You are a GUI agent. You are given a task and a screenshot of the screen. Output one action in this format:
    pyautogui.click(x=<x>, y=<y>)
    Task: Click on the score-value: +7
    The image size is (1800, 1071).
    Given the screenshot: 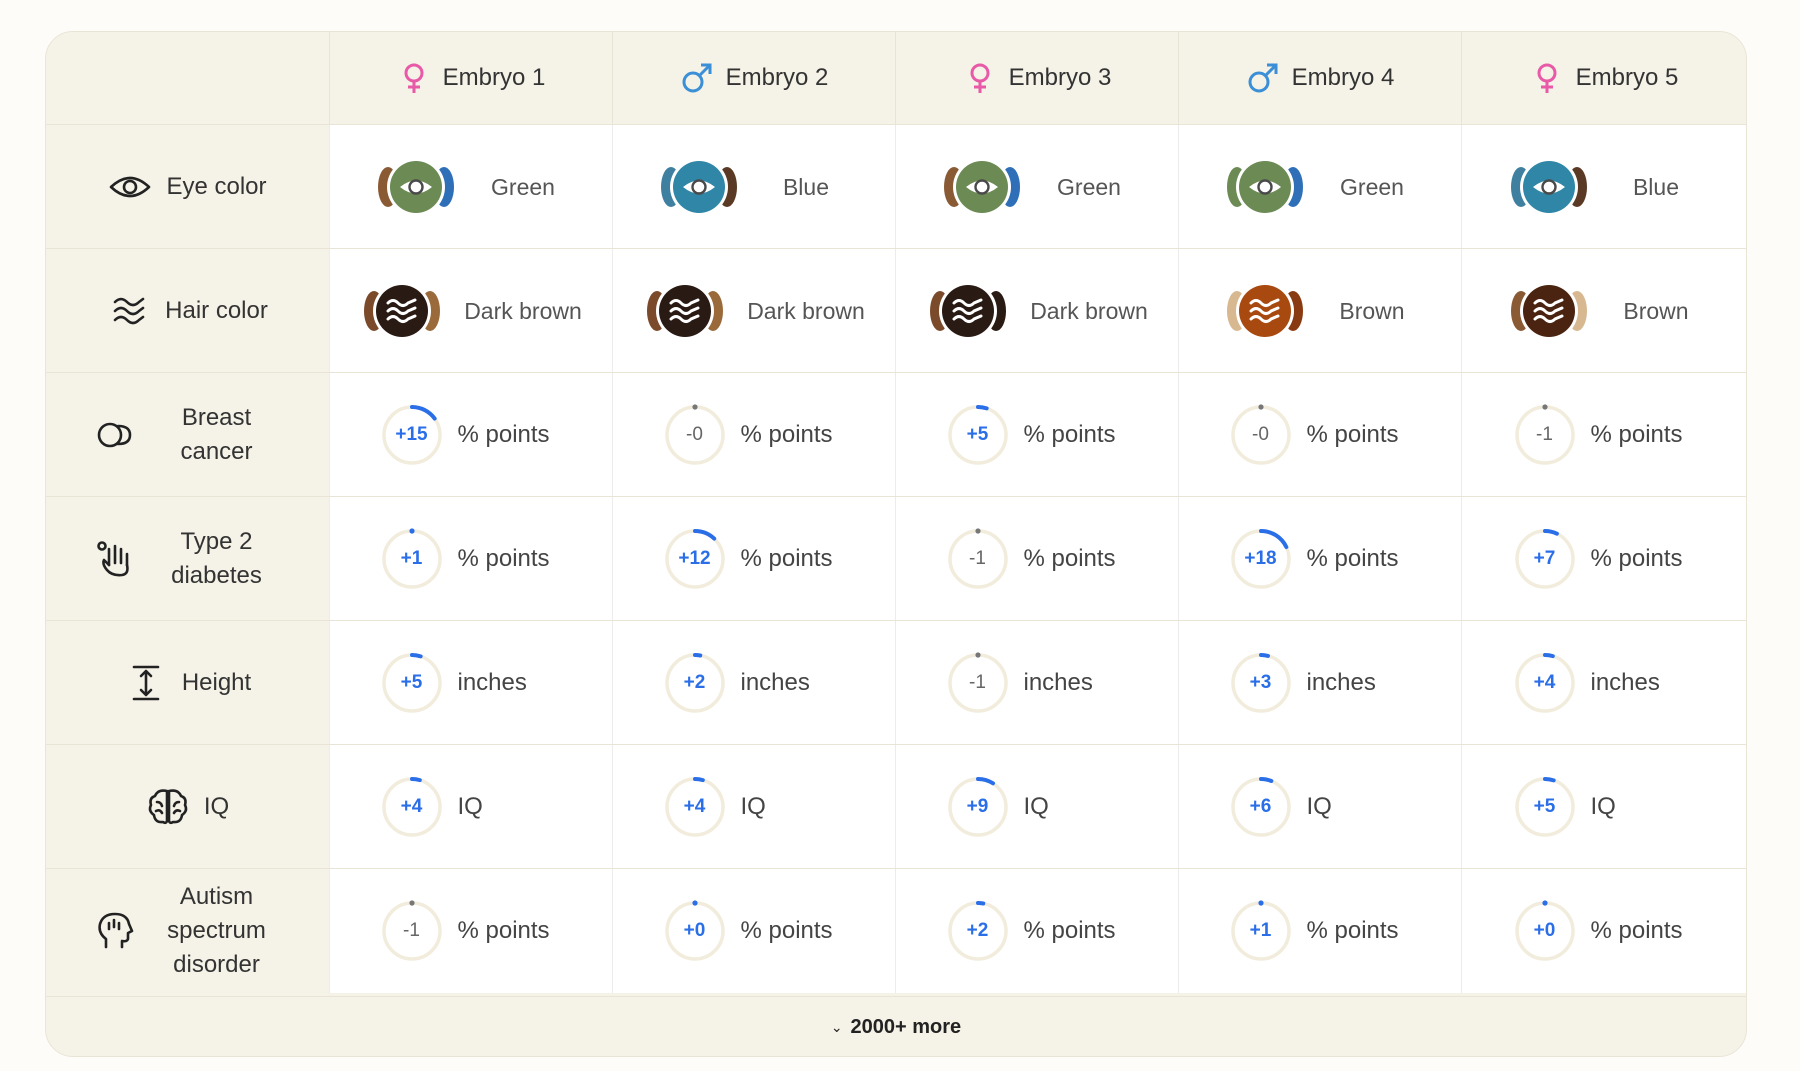 What is the action you would take?
    pyautogui.click(x=1544, y=558)
    